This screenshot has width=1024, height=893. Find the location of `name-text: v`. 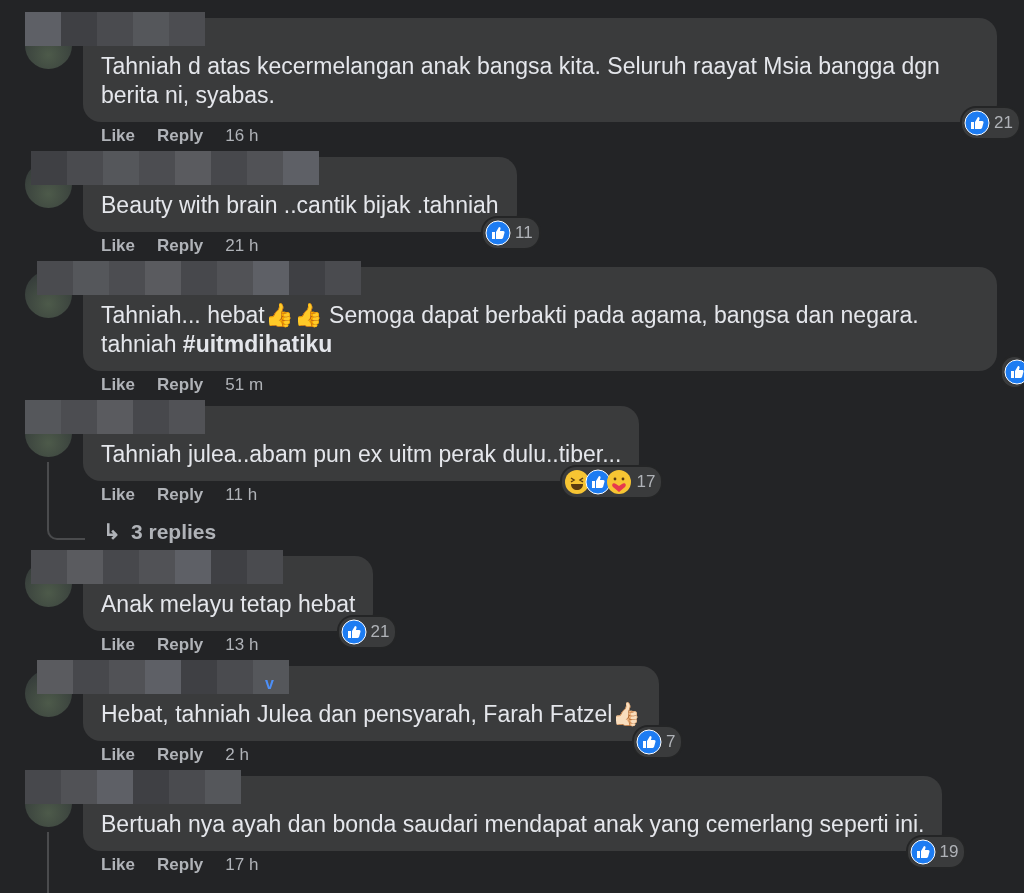

name-text: v is located at coordinates (269, 684).